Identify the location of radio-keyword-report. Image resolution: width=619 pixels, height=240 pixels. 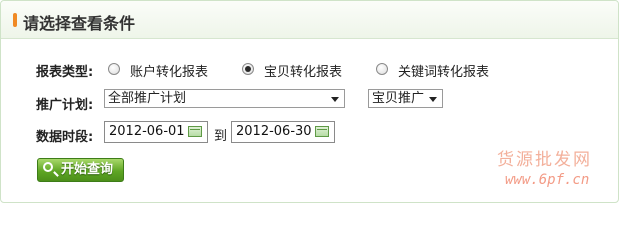
(382, 69).